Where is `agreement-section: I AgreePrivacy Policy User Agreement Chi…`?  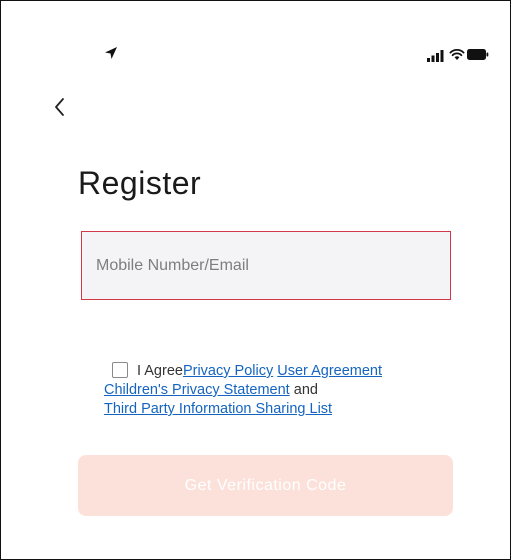 agreement-section: I AgreePrivacy Policy User Agreement Chi… is located at coordinates (274, 390).